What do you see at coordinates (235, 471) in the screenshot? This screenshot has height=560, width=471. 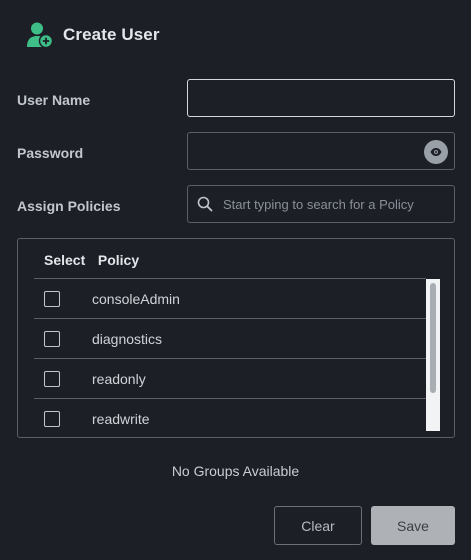 I see `no-groups-message: No Groups Available` at bounding box center [235, 471].